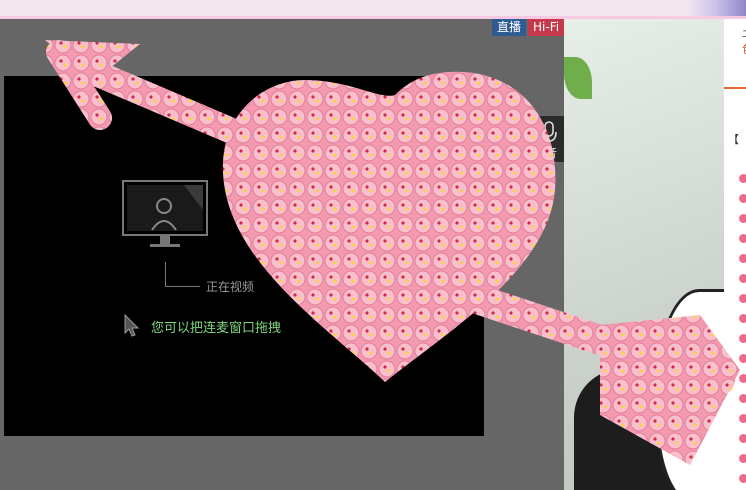  I want to click on plant-leaf, so click(578, 78).